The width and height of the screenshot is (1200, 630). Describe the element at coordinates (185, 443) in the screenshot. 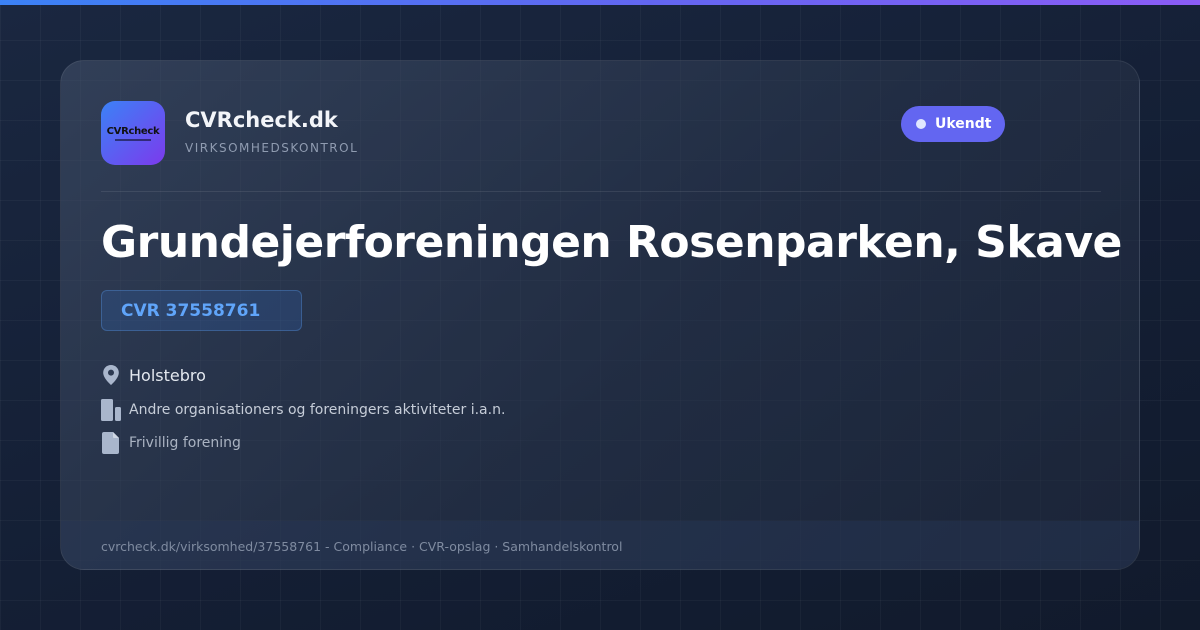

I see `company-type-text: Frivillig forening` at that location.